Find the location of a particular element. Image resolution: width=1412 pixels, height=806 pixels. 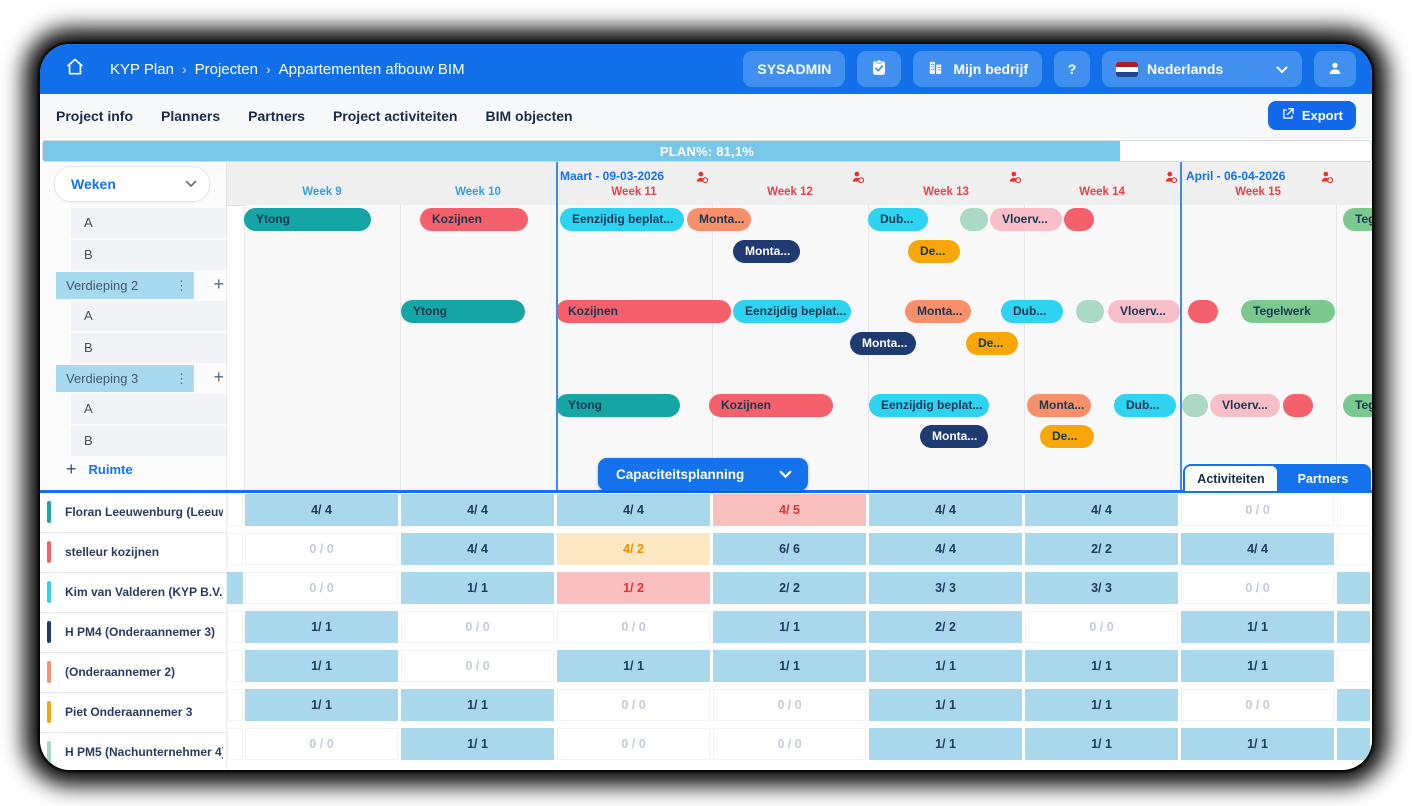

tasks-button is located at coordinates (879, 69).